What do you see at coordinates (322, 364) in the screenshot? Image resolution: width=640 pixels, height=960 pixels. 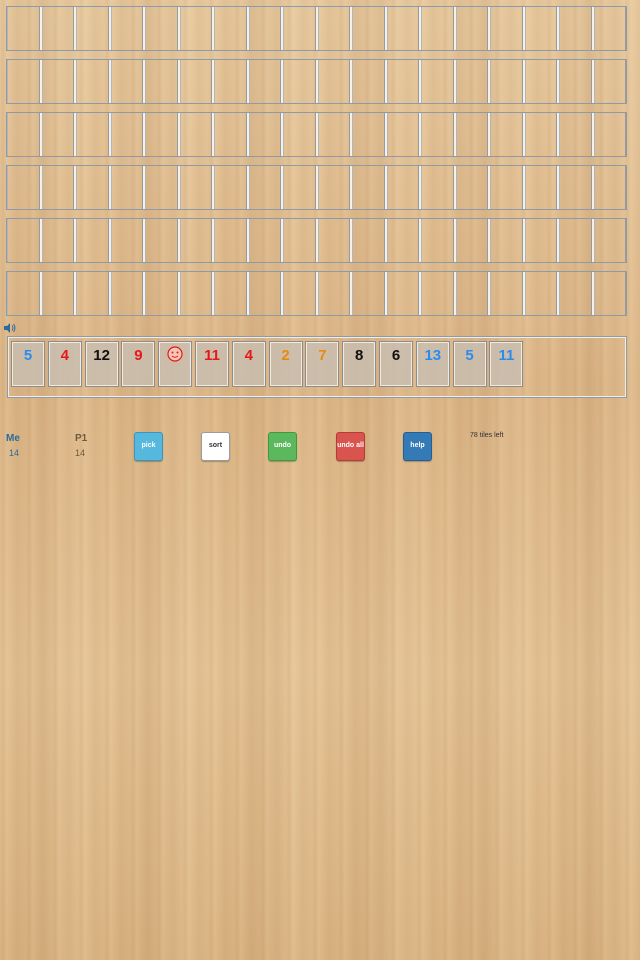 I see `rack-tile: 7` at bounding box center [322, 364].